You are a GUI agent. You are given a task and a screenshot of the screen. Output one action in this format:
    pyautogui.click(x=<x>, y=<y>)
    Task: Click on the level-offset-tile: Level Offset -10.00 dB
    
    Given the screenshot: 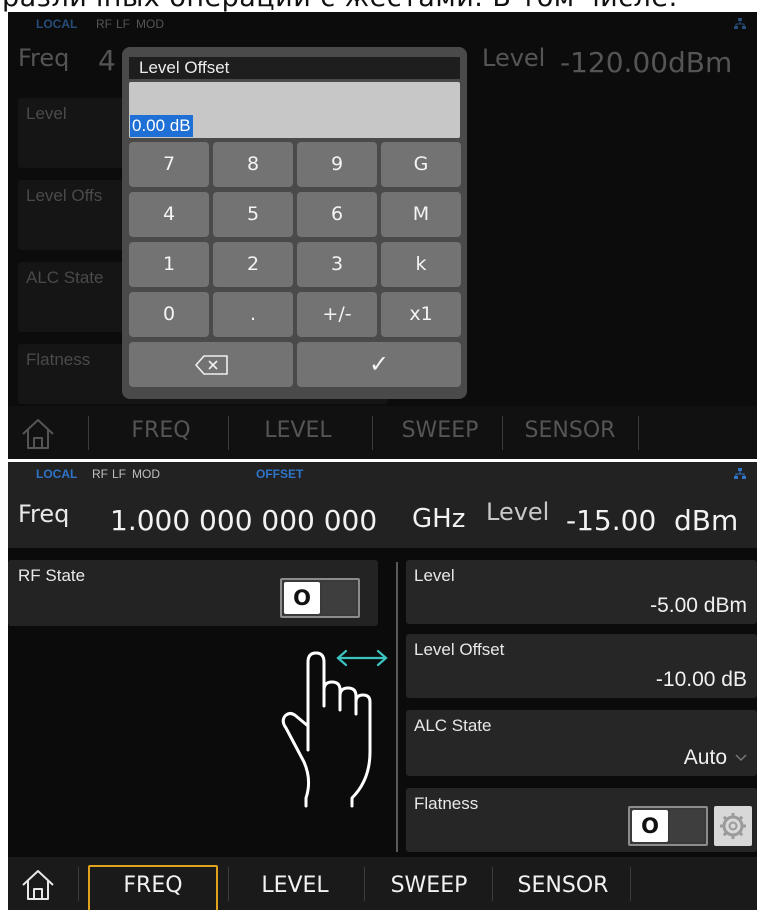 What is the action you would take?
    pyautogui.click(x=581, y=666)
    